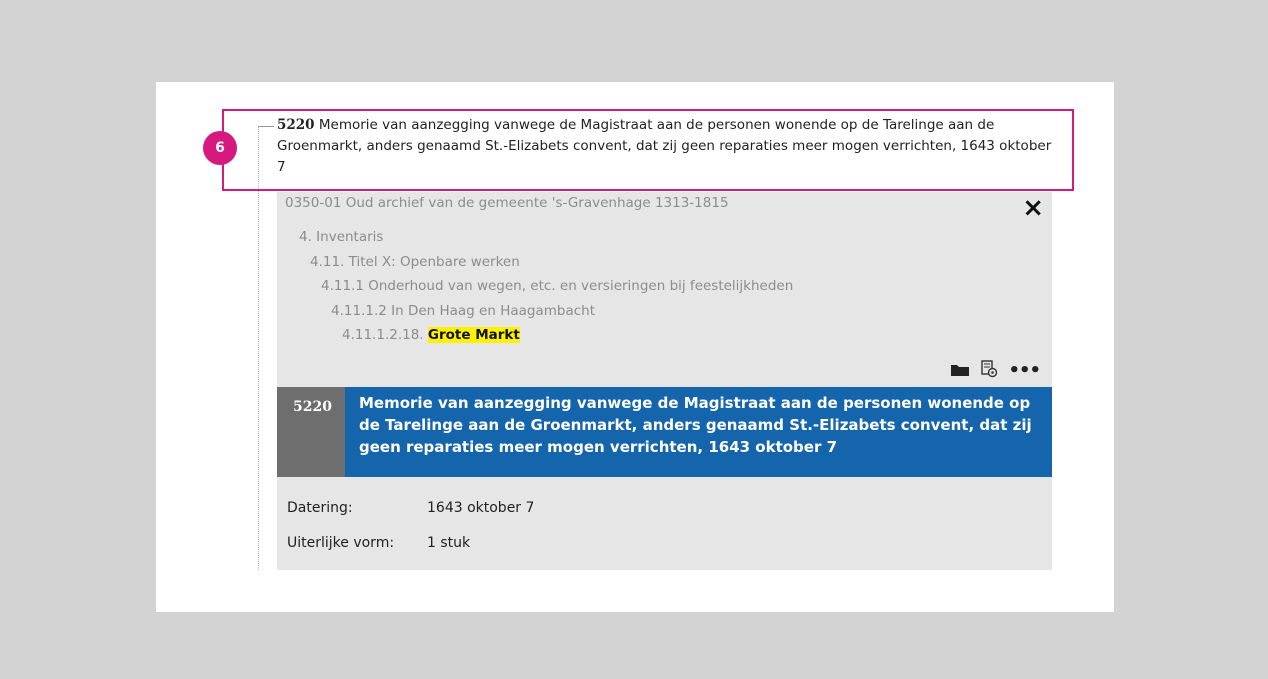 This screenshot has width=1268, height=679. What do you see at coordinates (415, 262) in the screenshot?
I see `tree-item-titel-x: 4.11. Titel X: Openbare werken` at bounding box center [415, 262].